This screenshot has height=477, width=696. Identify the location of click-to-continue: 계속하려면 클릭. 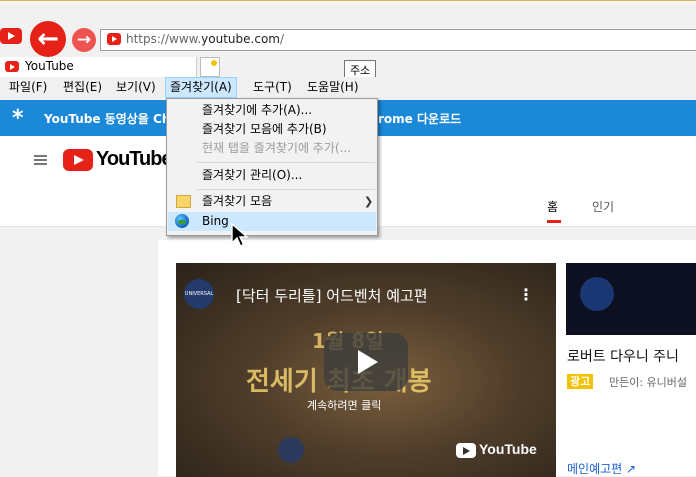
(344, 405).